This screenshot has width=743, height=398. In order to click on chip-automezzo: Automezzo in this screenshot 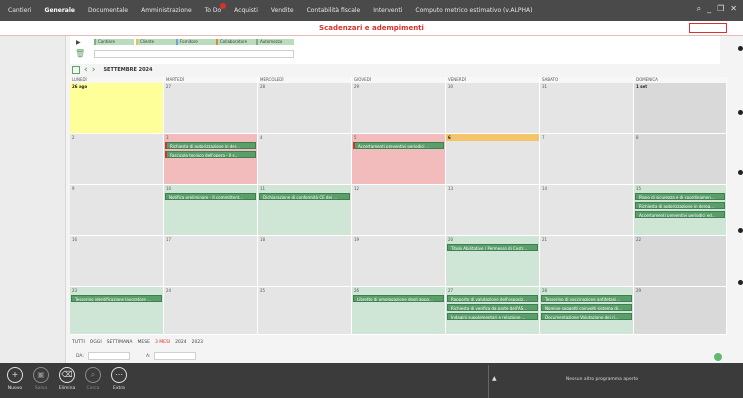, I will do `click(275, 42)`.